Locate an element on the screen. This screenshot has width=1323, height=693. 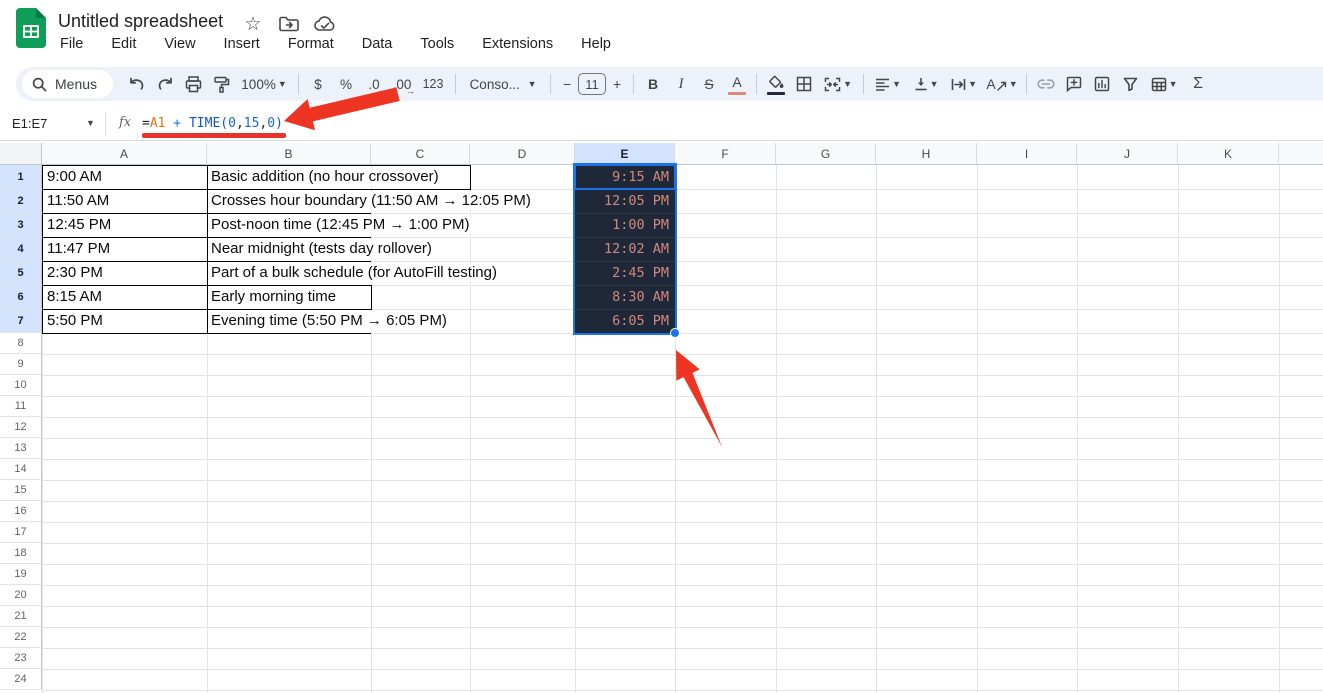
column-header-D: D is located at coordinates (522, 154).